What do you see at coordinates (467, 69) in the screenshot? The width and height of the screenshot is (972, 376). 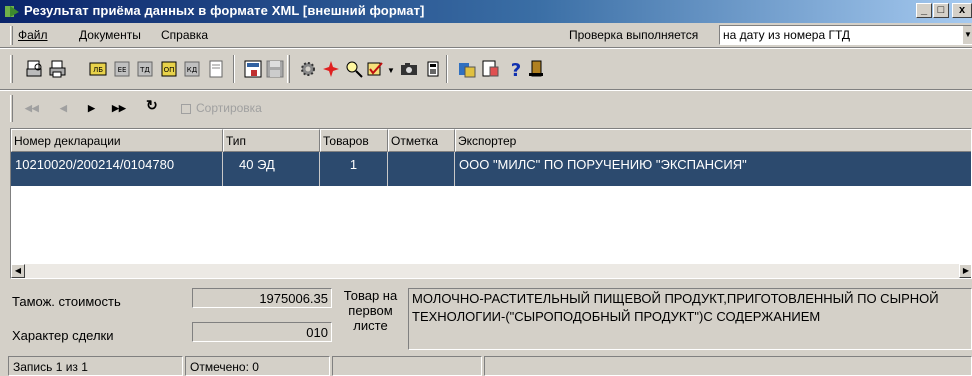 I see `export-icon` at bounding box center [467, 69].